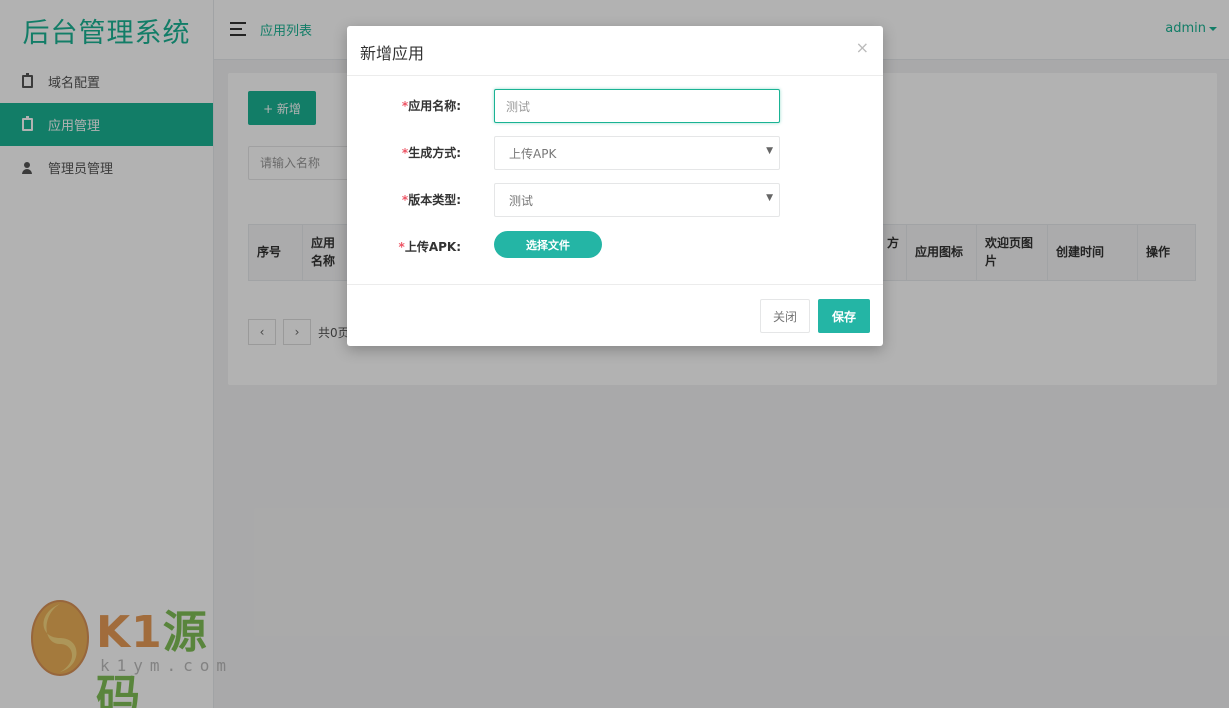 Image resolution: width=1229 pixels, height=708 pixels. I want to click on modal-footer: 关闭 保存, so click(615, 315).